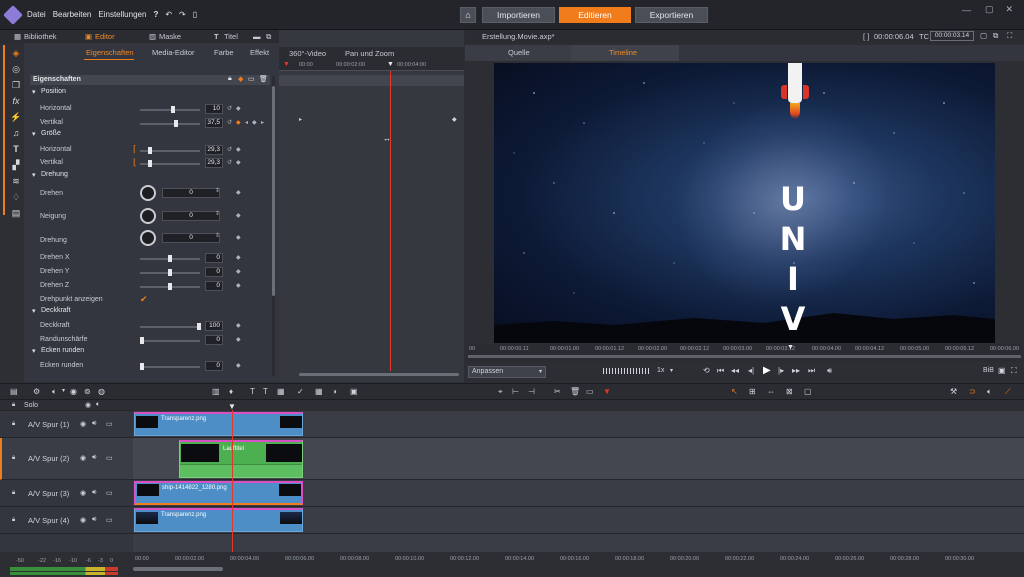 This screenshot has height=577, width=1024. What do you see at coordinates (515, 391) in the screenshot?
I see `trim-icon: ⊢` at bounding box center [515, 391].